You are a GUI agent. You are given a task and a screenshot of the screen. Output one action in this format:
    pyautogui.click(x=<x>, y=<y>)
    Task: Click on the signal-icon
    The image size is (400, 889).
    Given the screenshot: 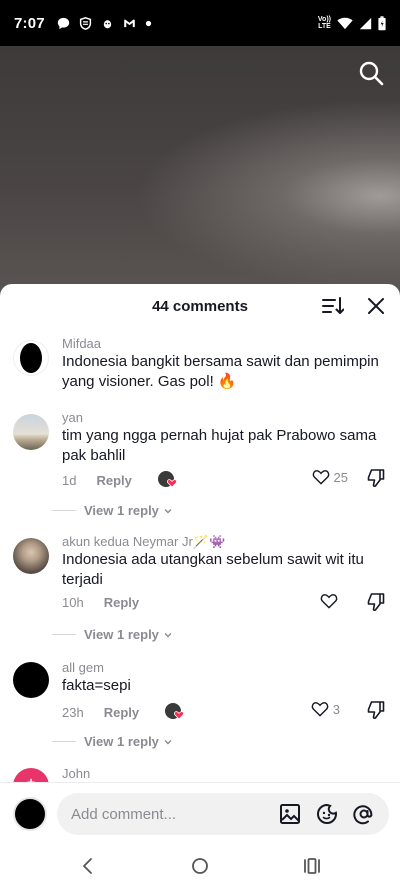 What is the action you would take?
    pyautogui.click(x=365, y=23)
    